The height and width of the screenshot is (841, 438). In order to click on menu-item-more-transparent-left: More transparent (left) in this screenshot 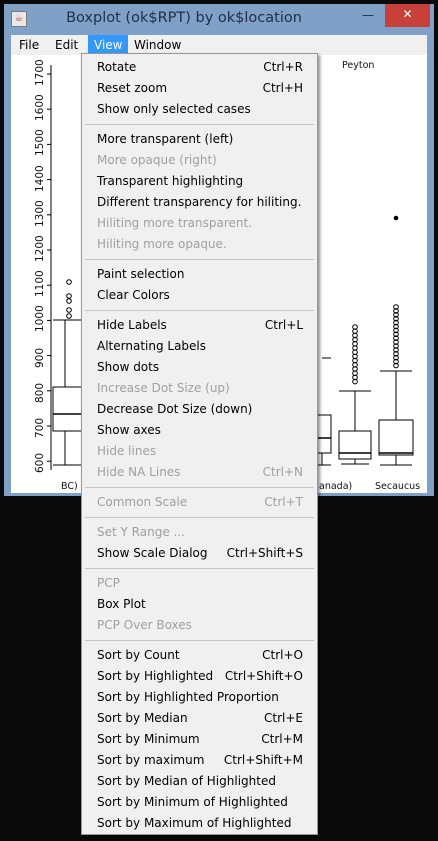, I will do `click(199, 139)`.